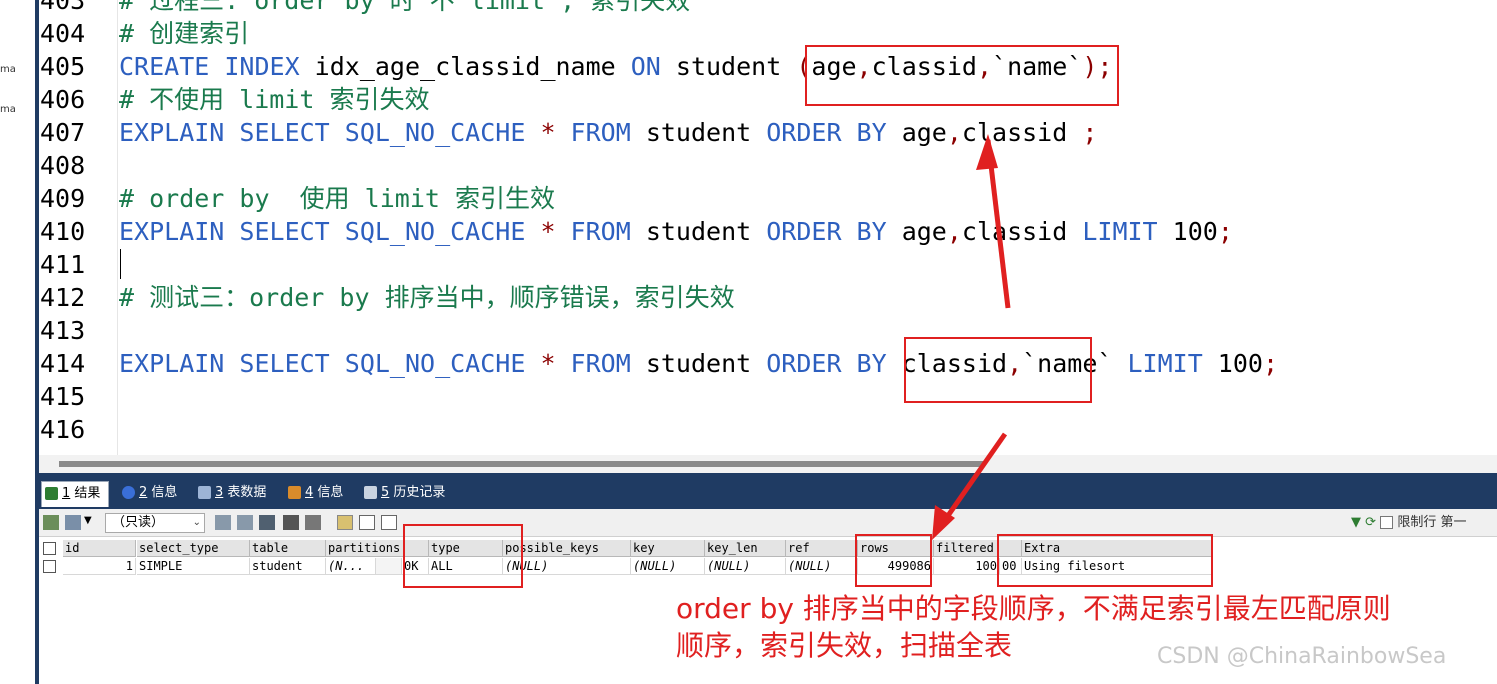  I want to click on code-line: 404 # 创建索引, so click(768, 33).